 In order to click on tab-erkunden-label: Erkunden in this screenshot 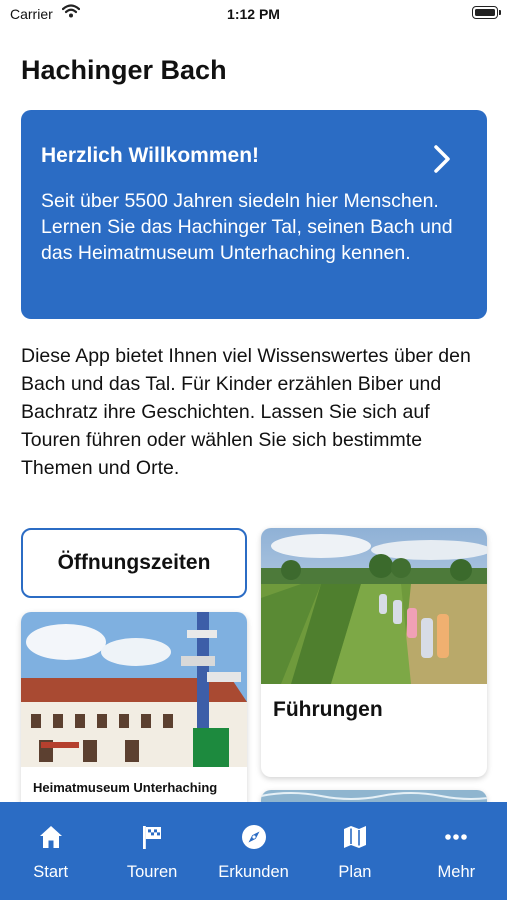, I will do `click(253, 872)`.